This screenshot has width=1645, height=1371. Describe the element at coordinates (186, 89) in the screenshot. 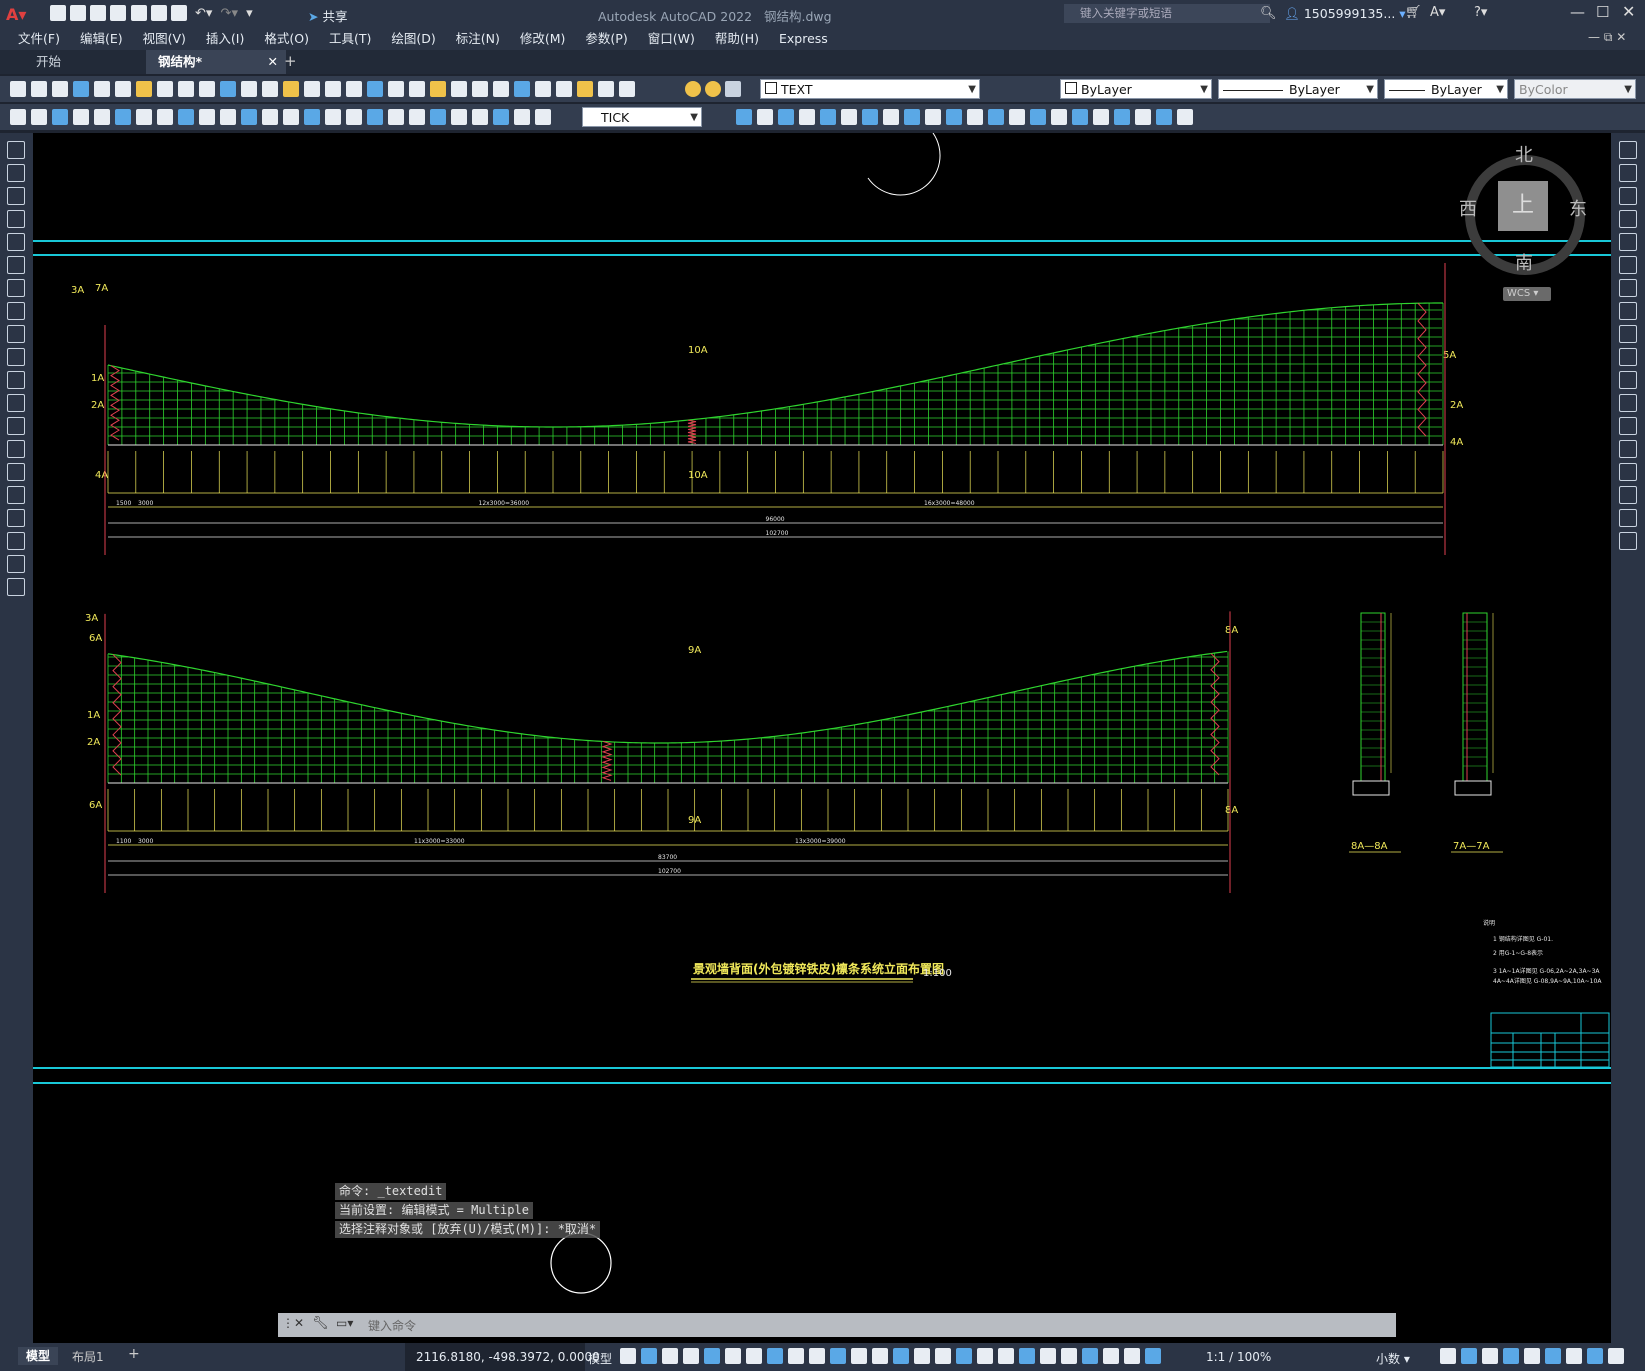

I see `std-8-icon` at that location.